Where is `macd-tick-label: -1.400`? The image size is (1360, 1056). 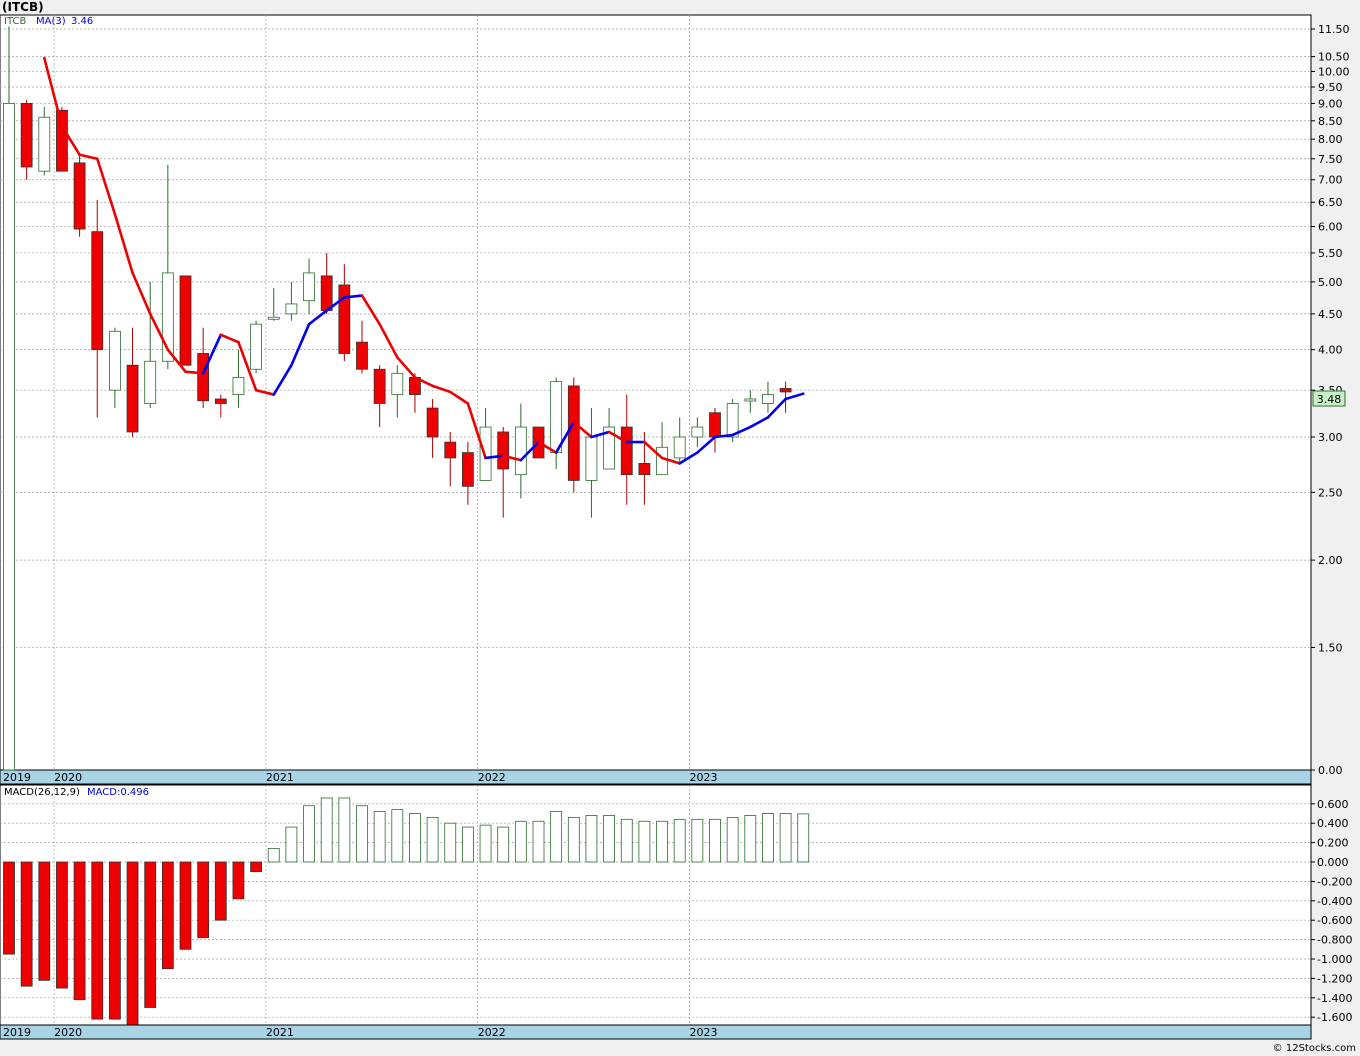
macd-tick-label: -1.400 is located at coordinates (1334, 998).